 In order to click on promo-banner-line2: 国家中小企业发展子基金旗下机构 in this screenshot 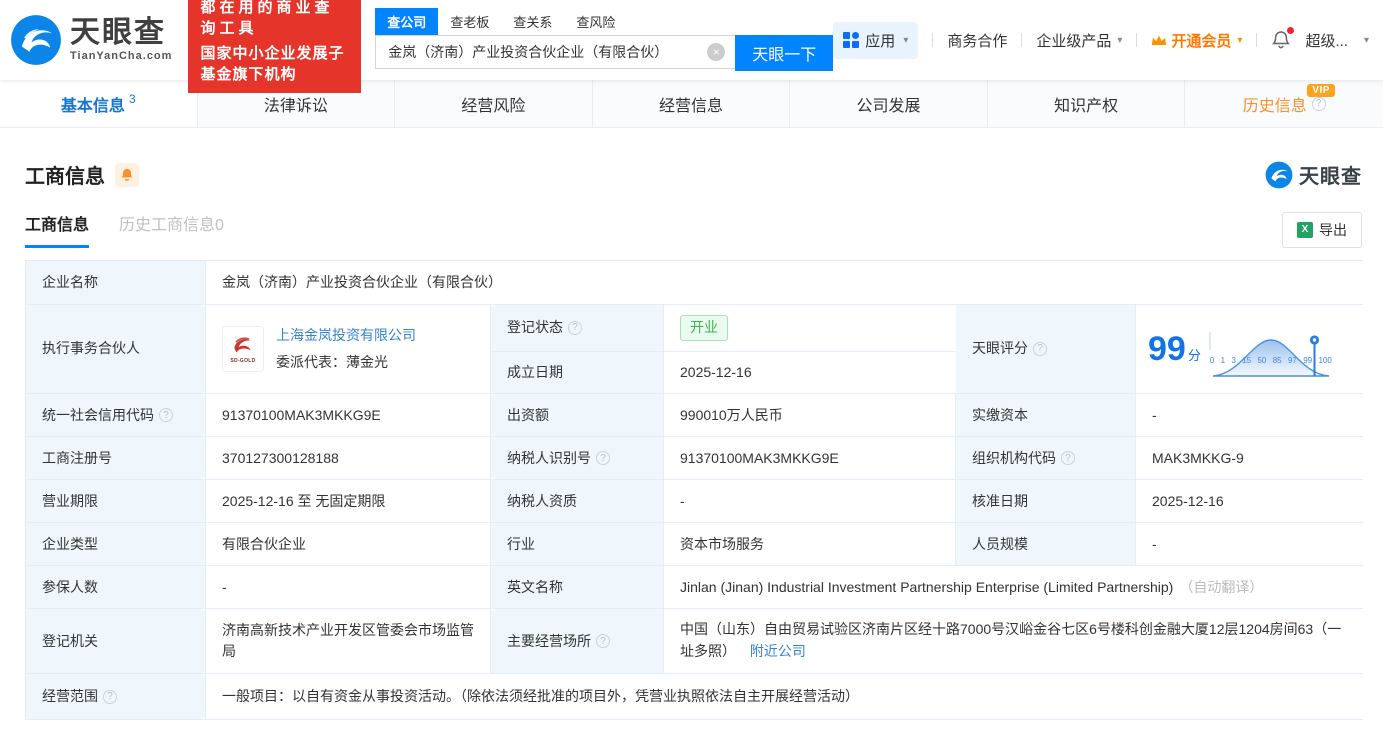, I will do `click(272, 64)`.